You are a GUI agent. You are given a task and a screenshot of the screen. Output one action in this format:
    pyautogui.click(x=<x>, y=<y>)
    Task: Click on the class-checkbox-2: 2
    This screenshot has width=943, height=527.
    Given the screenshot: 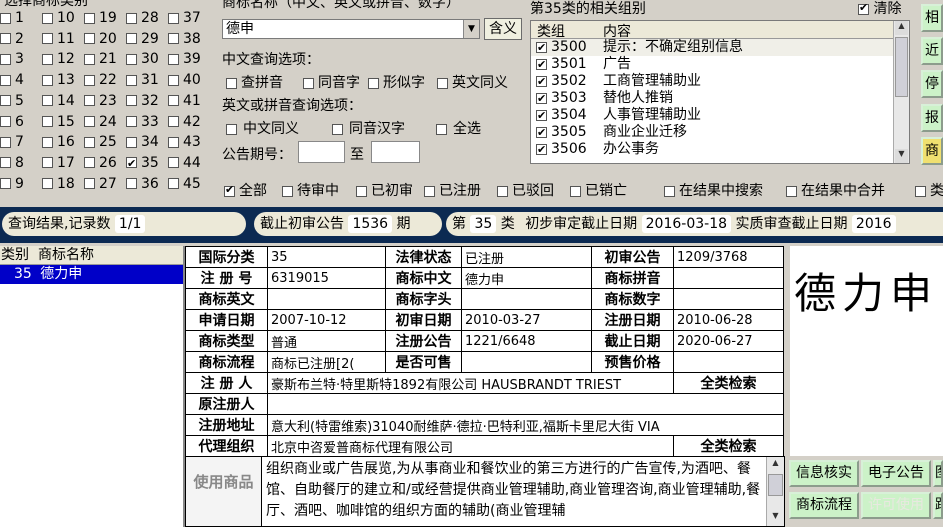 What is the action you would take?
    pyautogui.click(x=12, y=39)
    